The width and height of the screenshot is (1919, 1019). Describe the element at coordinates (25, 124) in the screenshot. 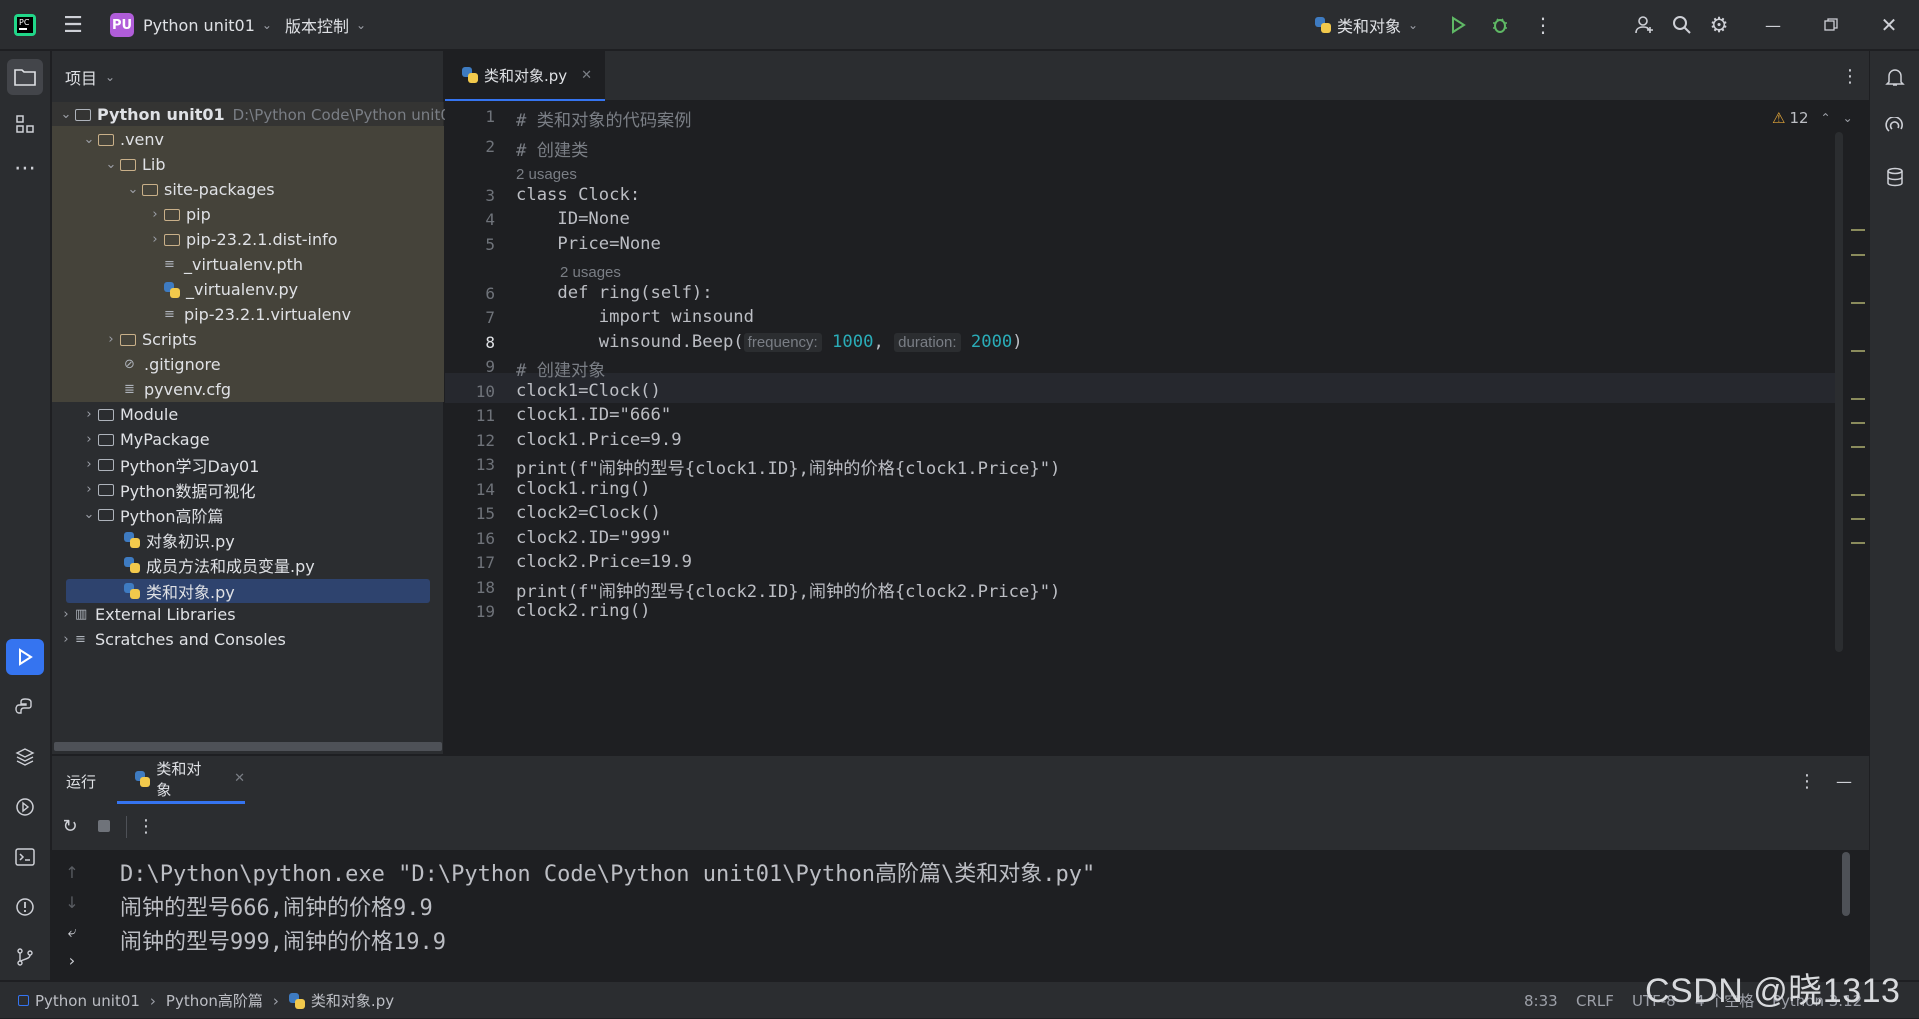

I see `structure-icon` at that location.